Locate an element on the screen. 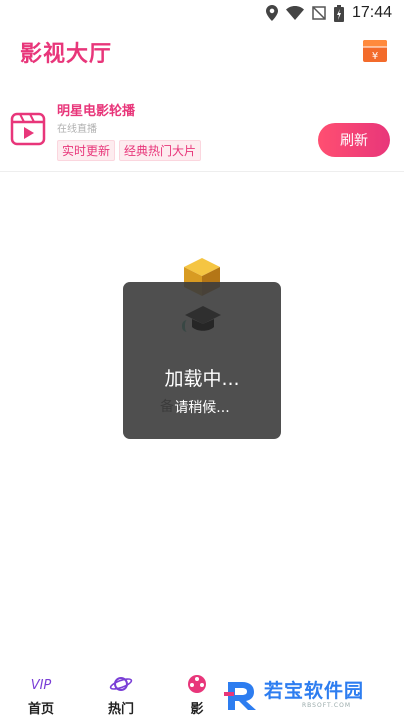 The image size is (404, 720). status-icons: 17:44 is located at coordinates (328, 13).